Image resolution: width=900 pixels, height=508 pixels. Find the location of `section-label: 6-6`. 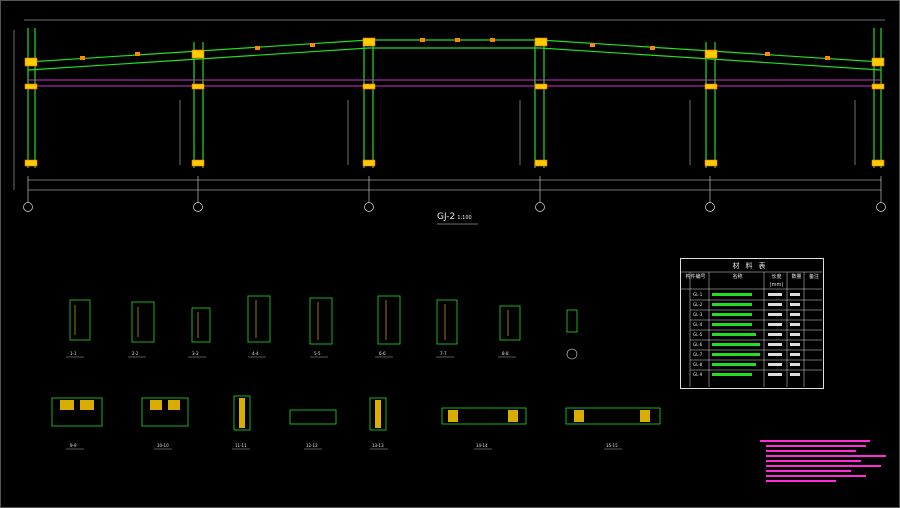

section-label: 6-6 is located at coordinates (382, 353).